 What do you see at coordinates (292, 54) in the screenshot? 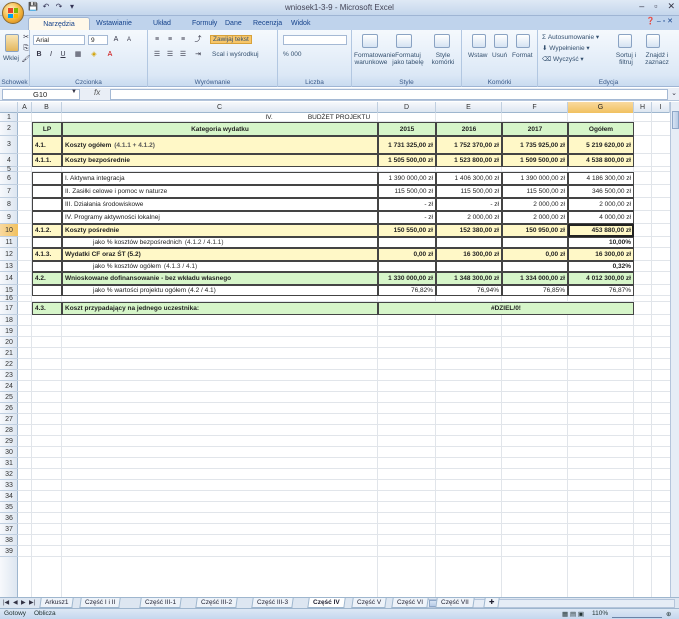
I see `number-format-buttons: % 000` at bounding box center [292, 54].